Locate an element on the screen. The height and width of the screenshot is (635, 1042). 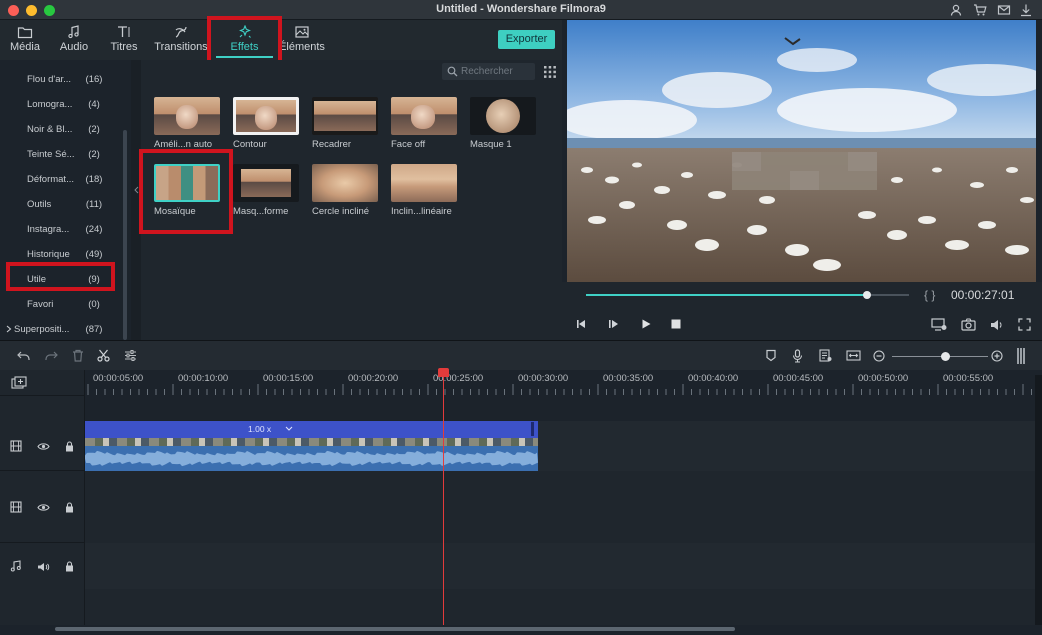
category-count: (2) is located at coordinates (94, 129).